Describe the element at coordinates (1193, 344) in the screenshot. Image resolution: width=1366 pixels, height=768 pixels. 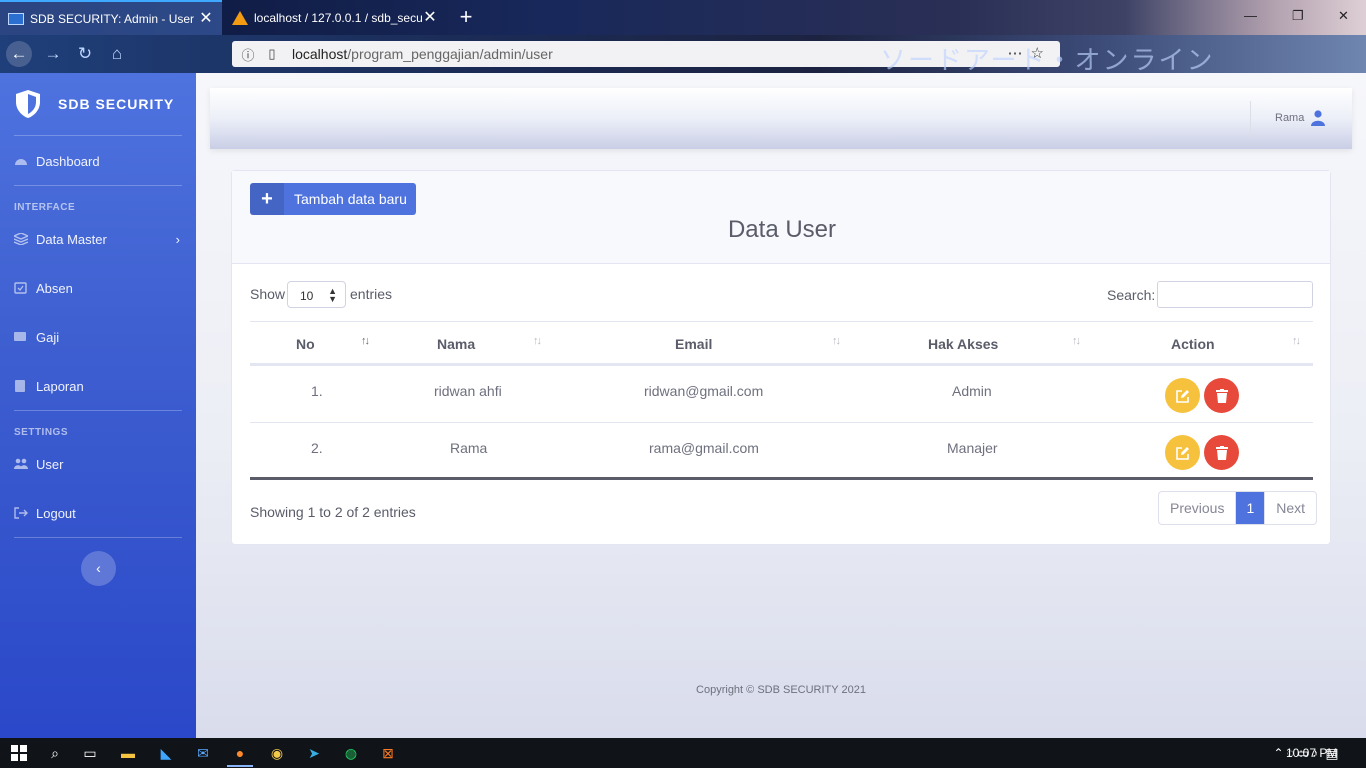
I see `column-header-action: Action` at that location.